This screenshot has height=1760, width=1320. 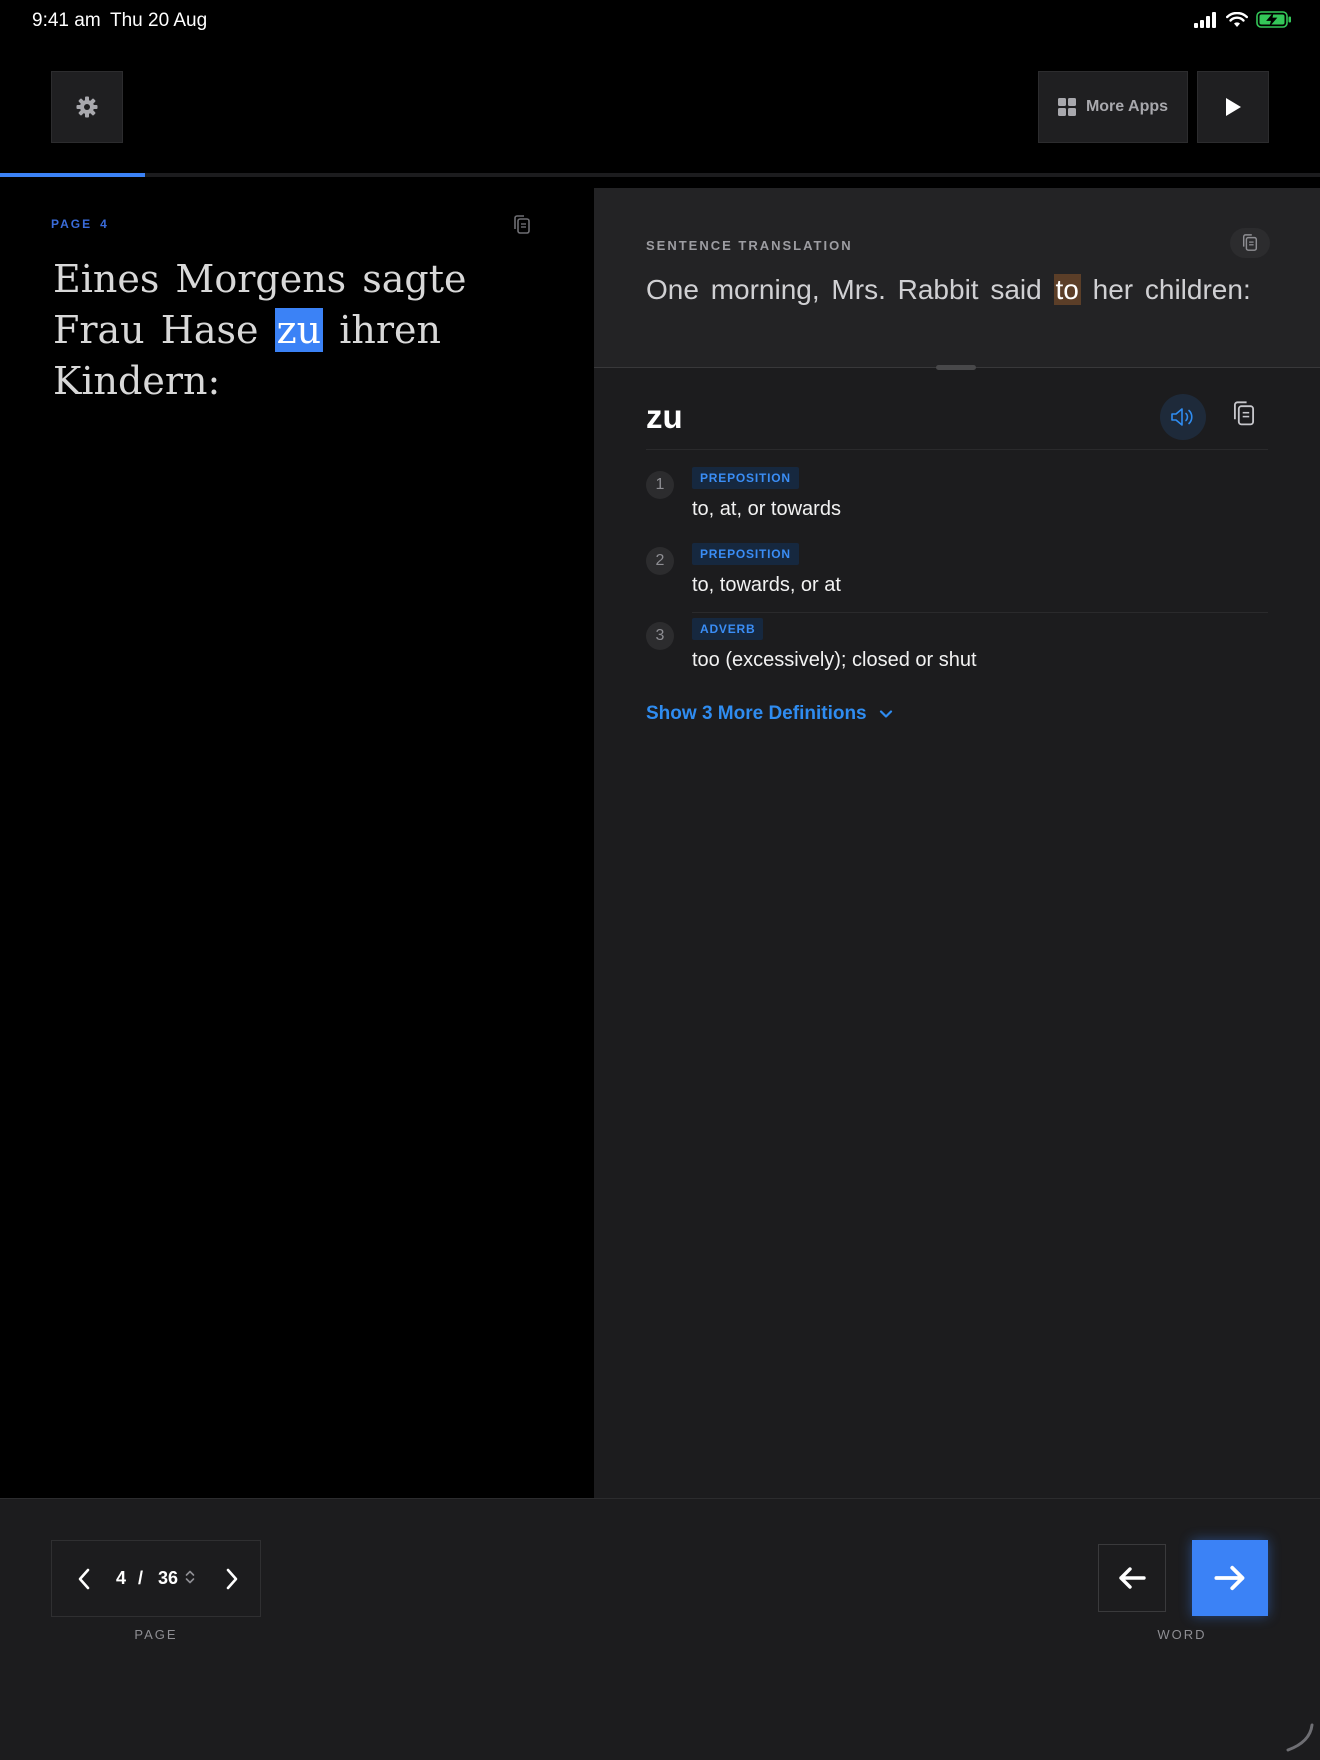 I want to click on reading-progress-fill, so click(x=73, y=175).